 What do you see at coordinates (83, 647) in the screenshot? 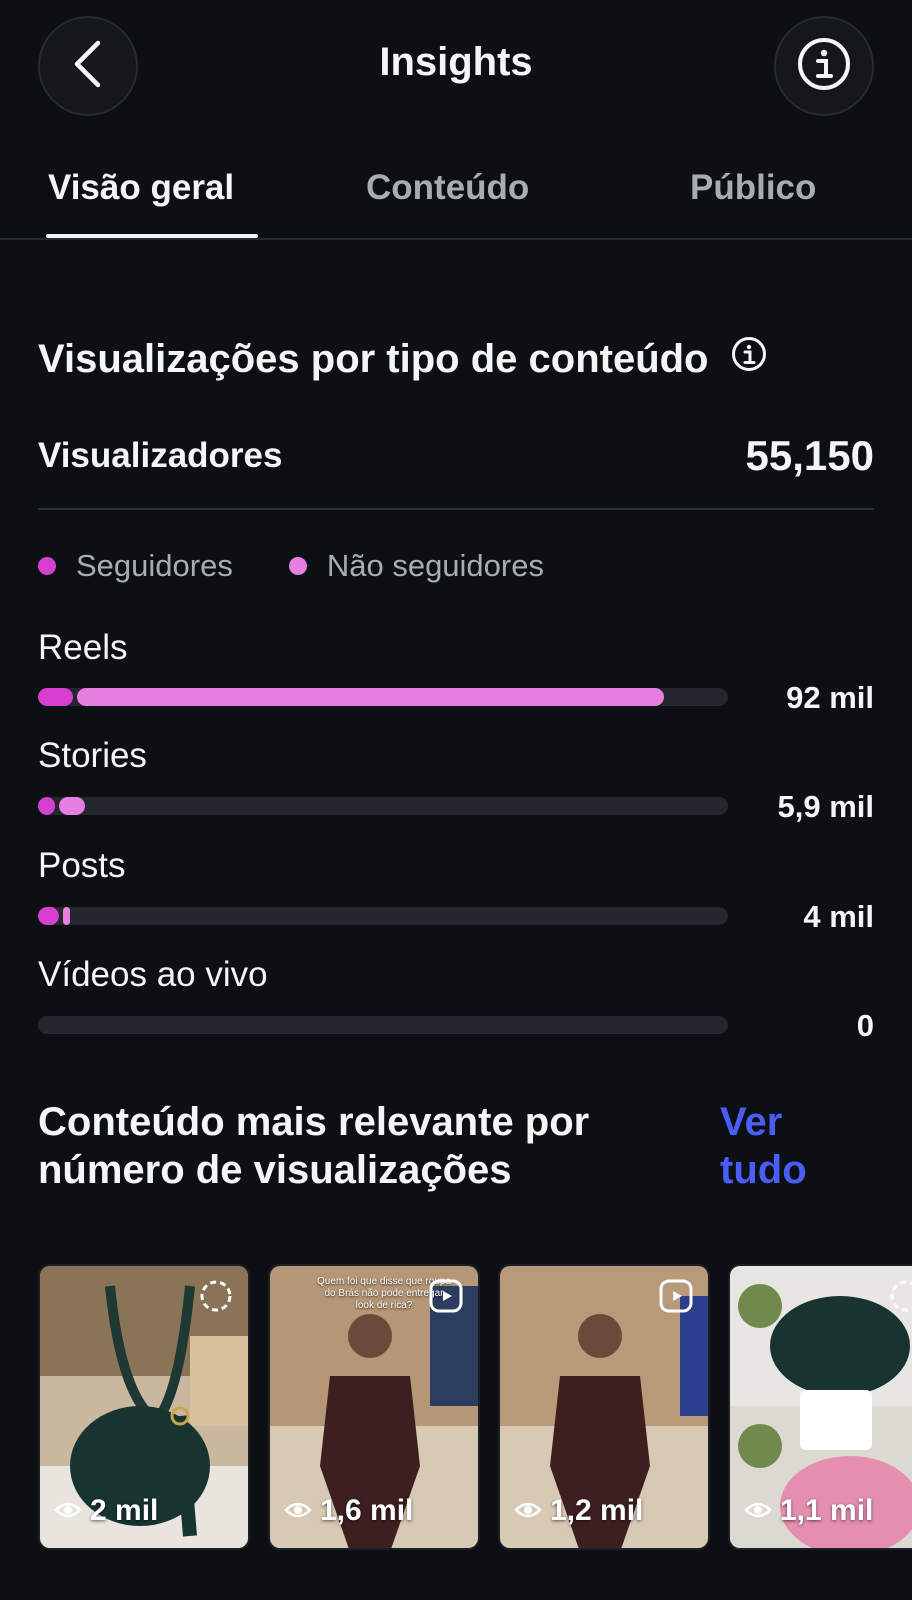
I see `metric-label-reels: Reels` at bounding box center [83, 647].